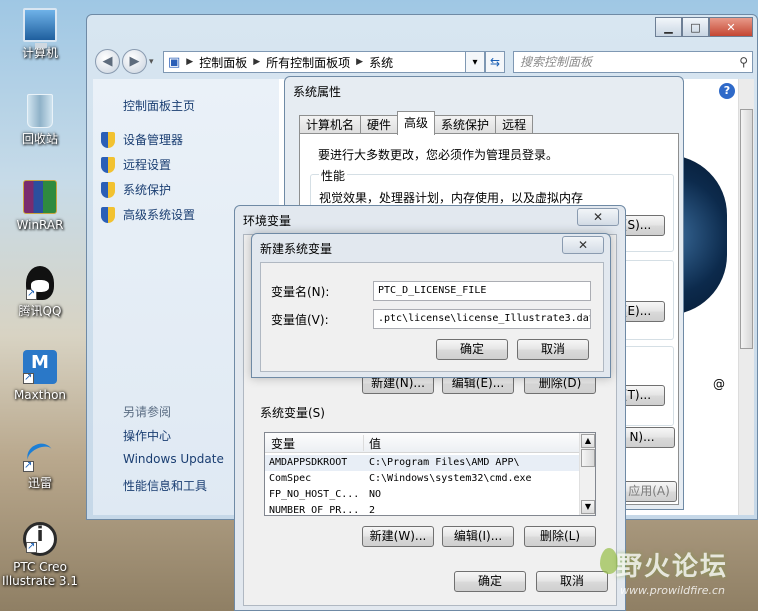 The width and height of the screenshot is (758, 611). What do you see at coordinates (465, 125) in the screenshot?
I see `tab-system-protection: 系统保护` at bounding box center [465, 125].